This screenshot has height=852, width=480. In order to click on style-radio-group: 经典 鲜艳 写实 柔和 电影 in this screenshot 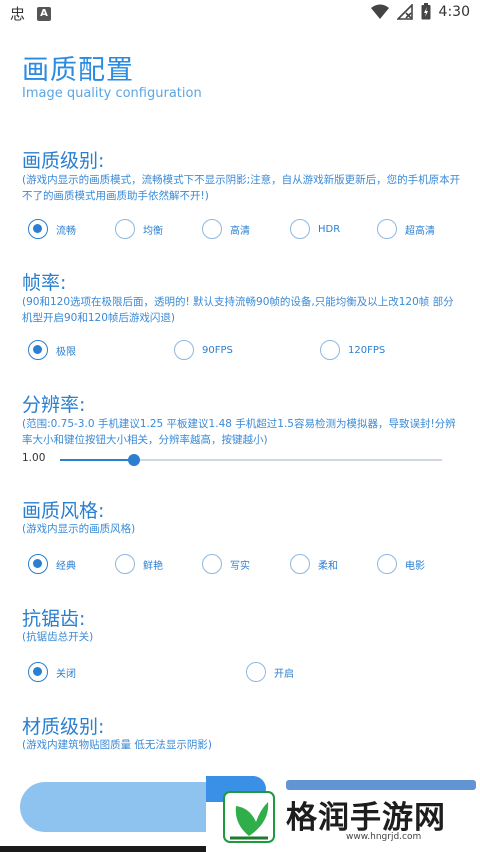, I will do `click(240, 564)`.